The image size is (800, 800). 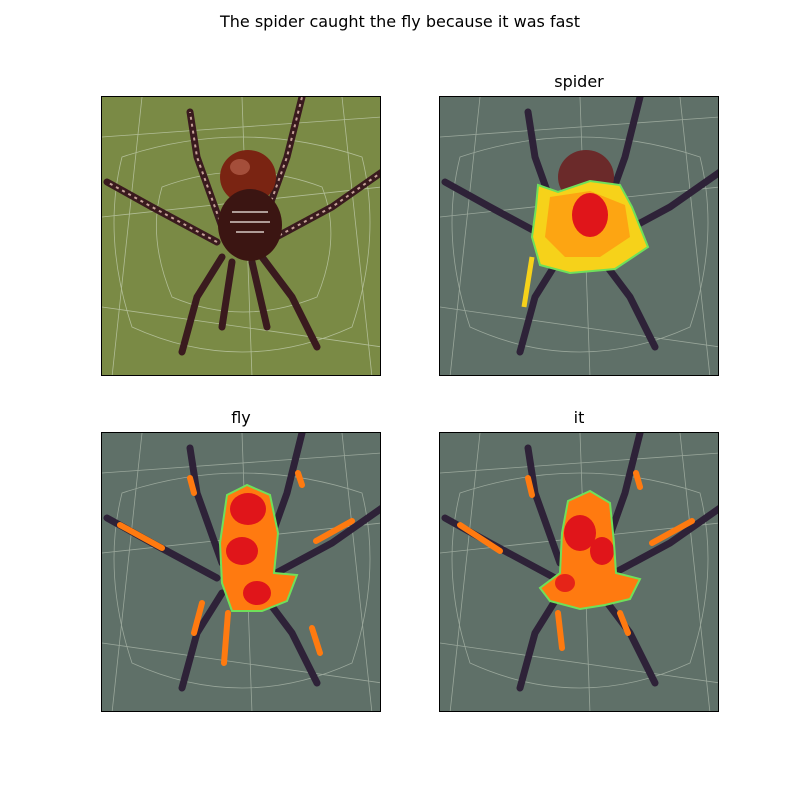 What do you see at coordinates (241, 417) in the screenshot?
I see `panel-title-fly: fly` at bounding box center [241, 417].